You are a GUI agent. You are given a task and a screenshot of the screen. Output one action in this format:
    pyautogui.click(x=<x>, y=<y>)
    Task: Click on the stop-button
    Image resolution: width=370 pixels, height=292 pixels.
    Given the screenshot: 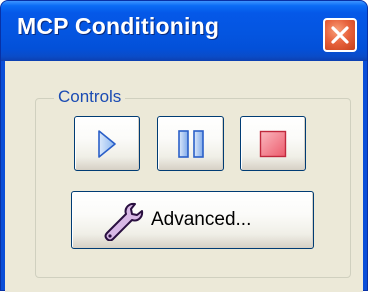 What is the action you would take?
    pyautogui.click(x=273, y=143)
    